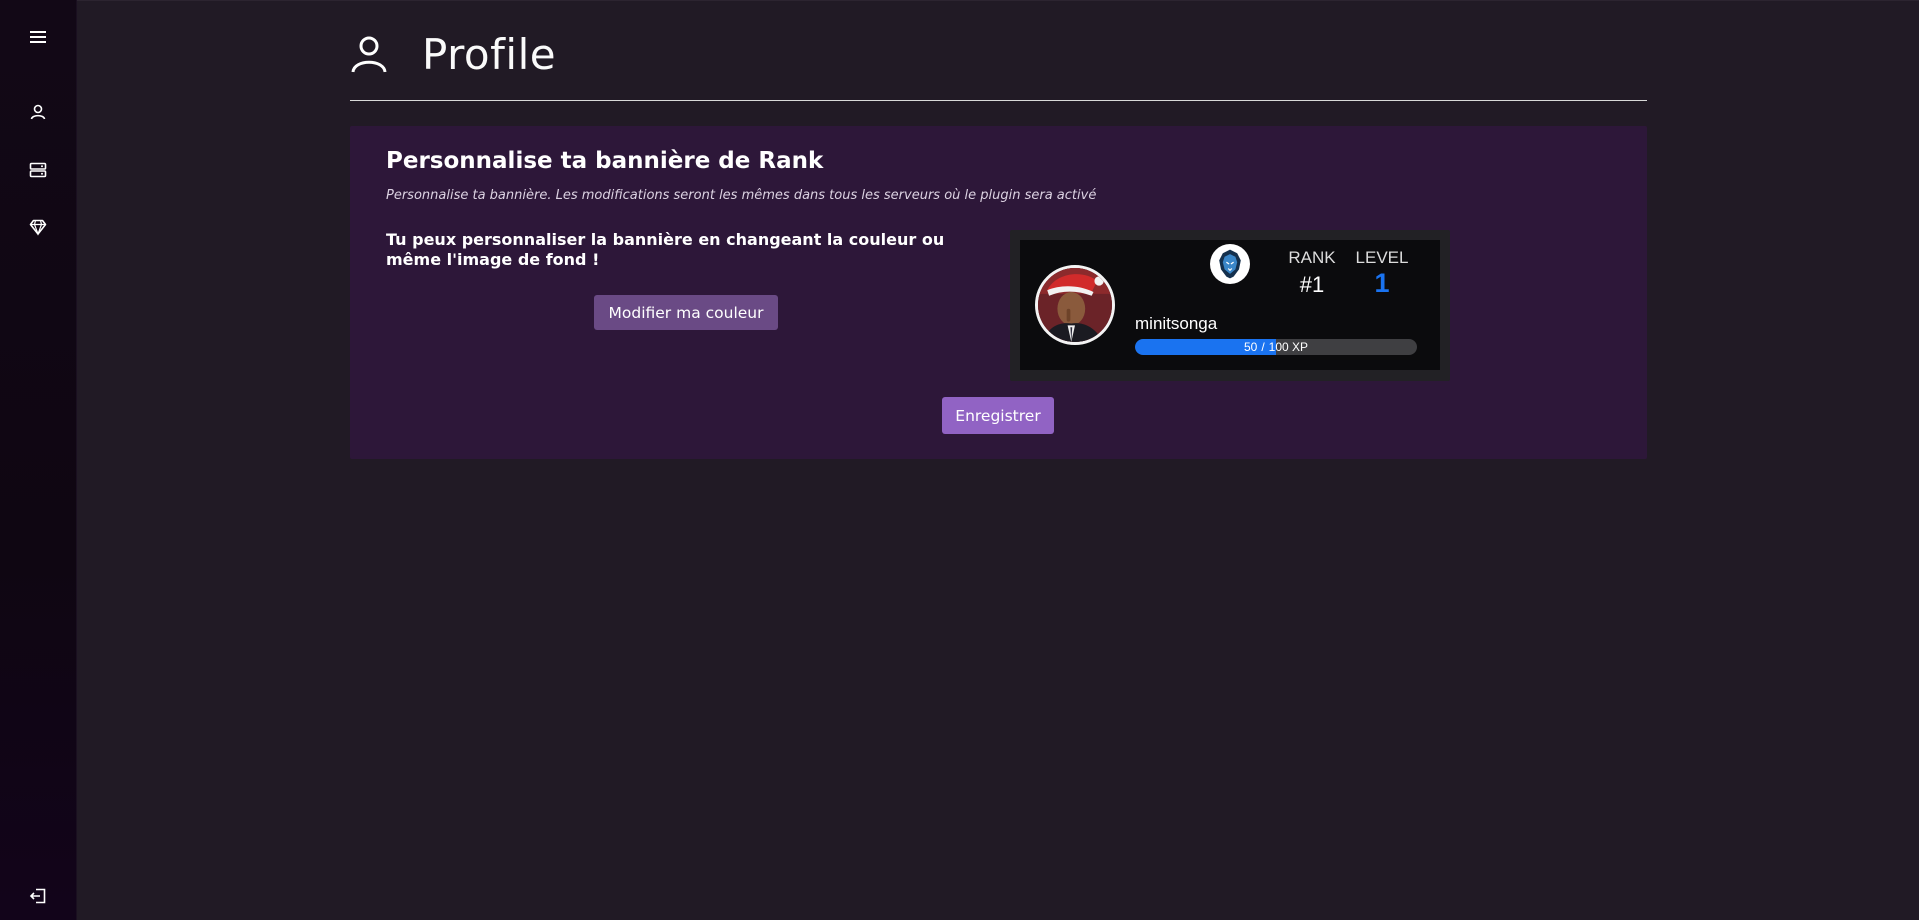 This screenshot has height=920, width=1919. Describe the element at coordinates (1312, 284) in the screenshot. I see `rank-value: #1` at that location.